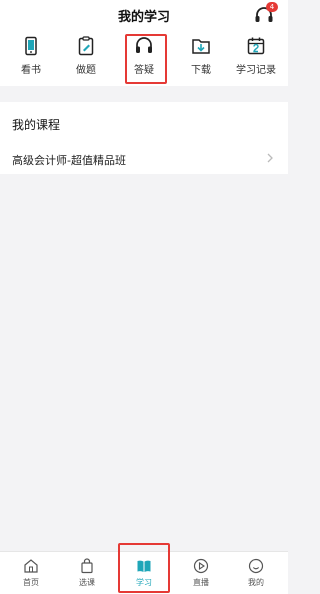  I want to click on play-circle-icon, so click(201, 566).